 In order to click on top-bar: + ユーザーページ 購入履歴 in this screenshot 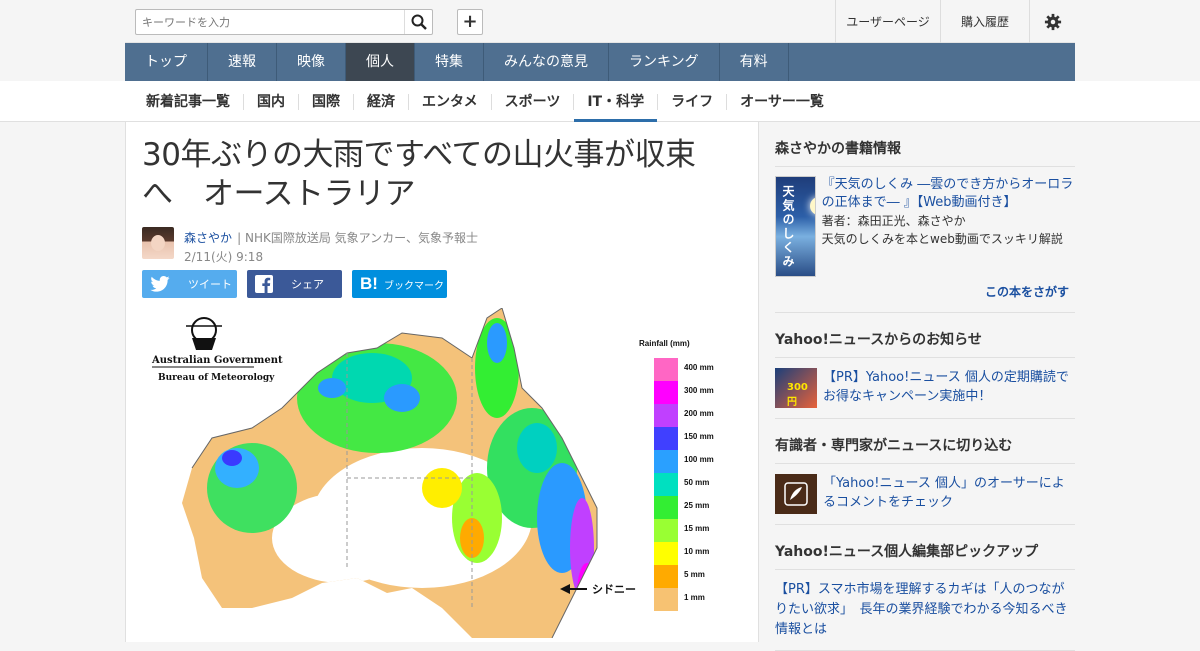, I will do `click(600, 21)`.